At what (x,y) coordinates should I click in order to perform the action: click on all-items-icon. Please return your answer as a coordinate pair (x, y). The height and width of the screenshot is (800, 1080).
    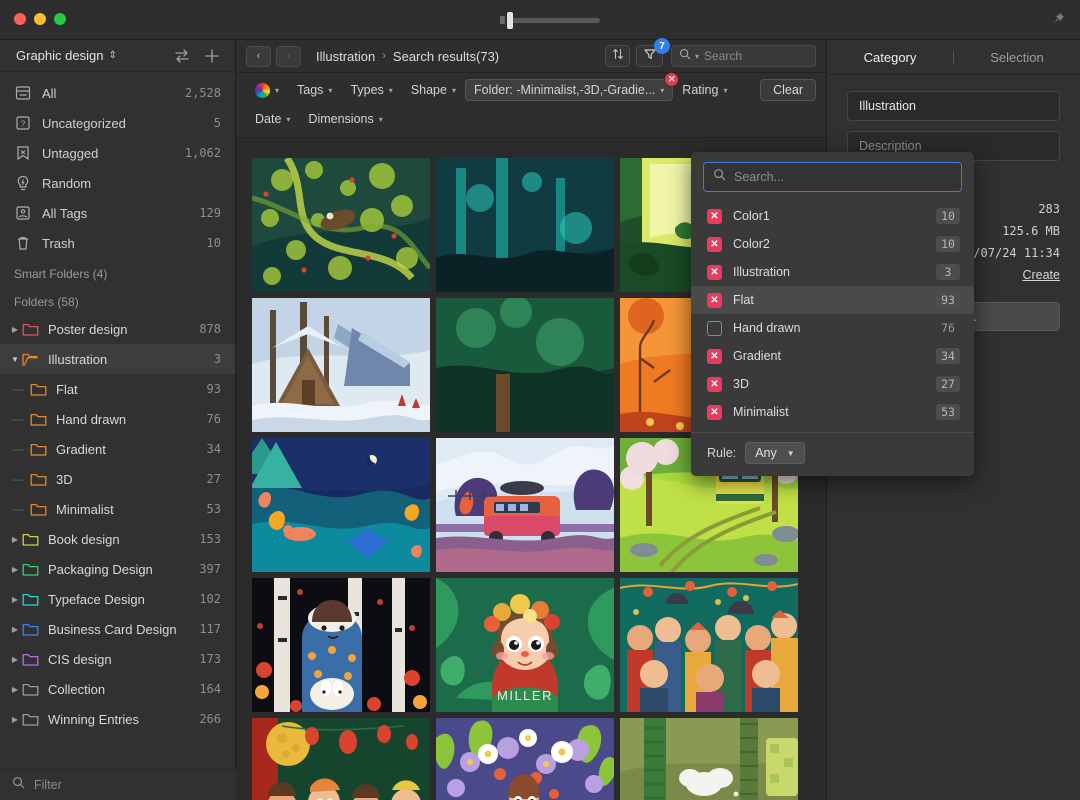
    Looking at the image, I should click on (23, 93).